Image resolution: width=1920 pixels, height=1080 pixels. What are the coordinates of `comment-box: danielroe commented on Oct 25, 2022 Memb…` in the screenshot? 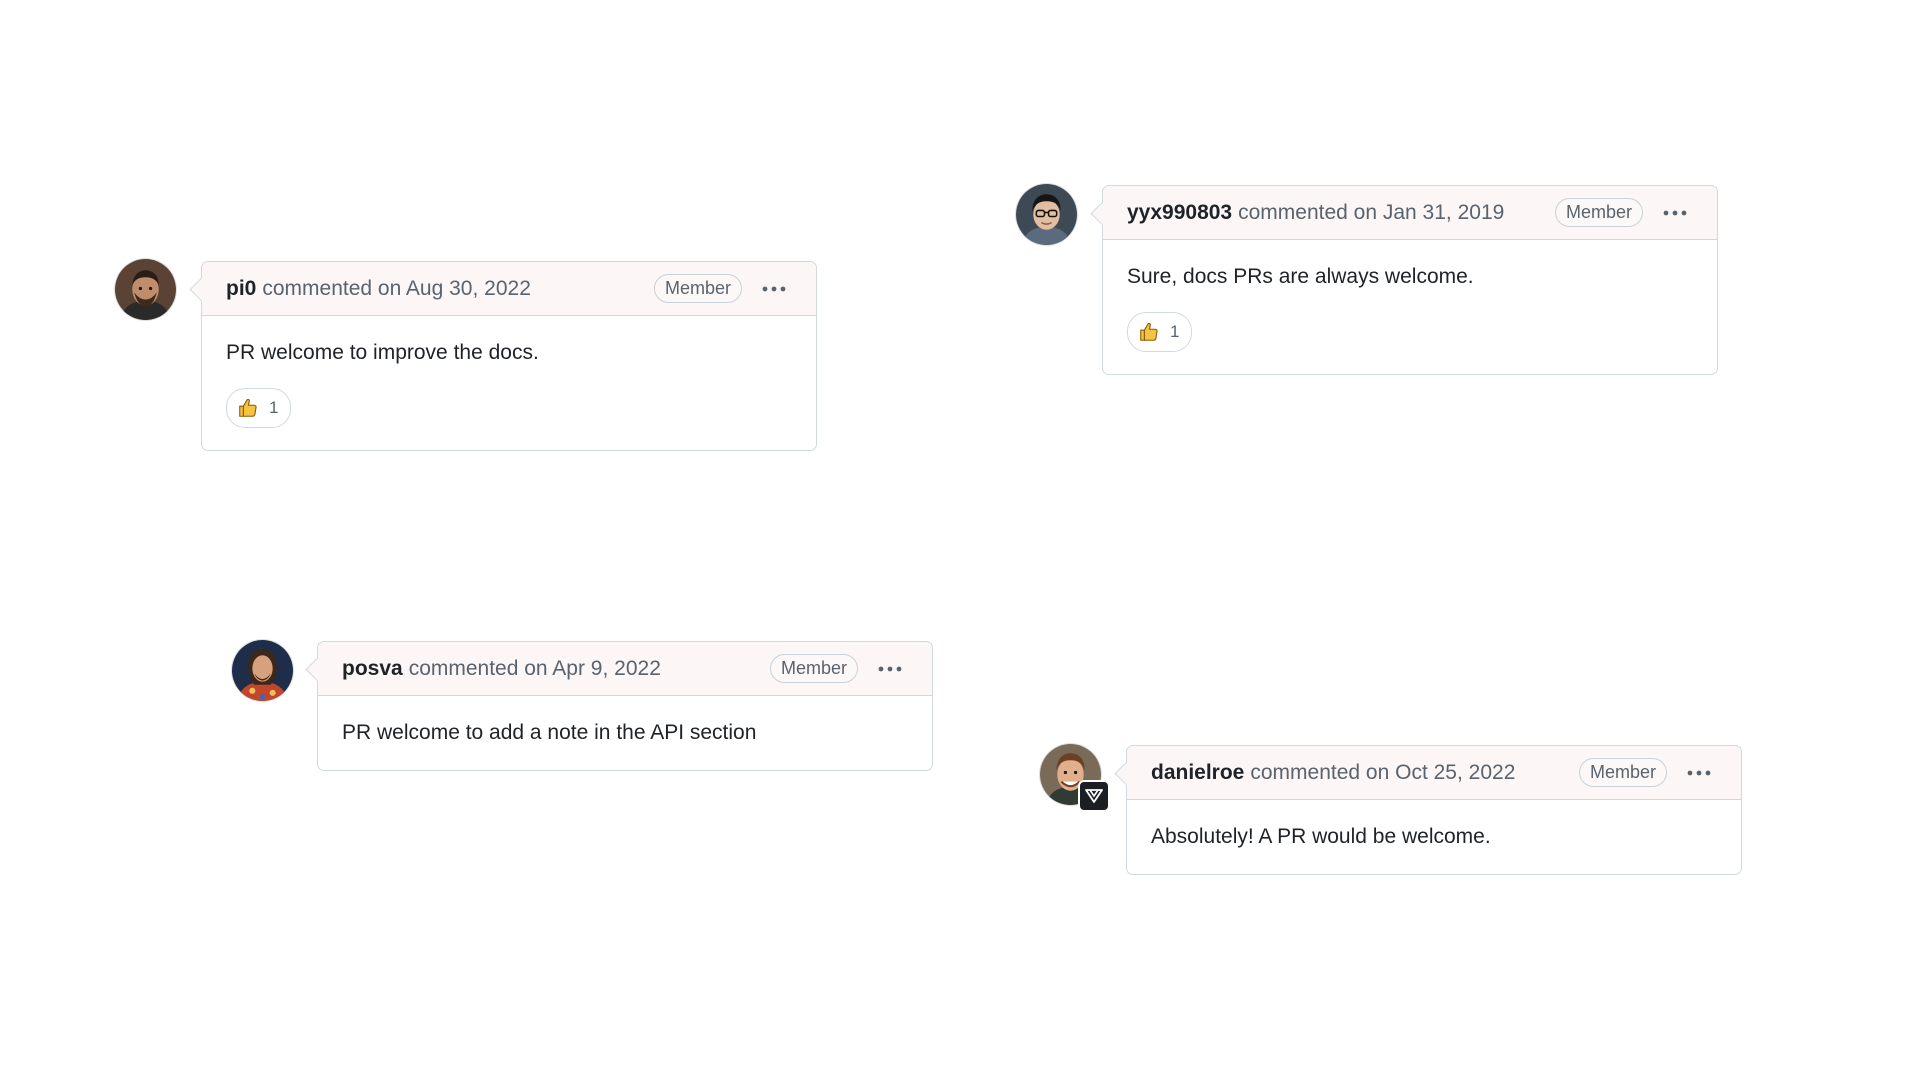 It's located at (1434, 810).